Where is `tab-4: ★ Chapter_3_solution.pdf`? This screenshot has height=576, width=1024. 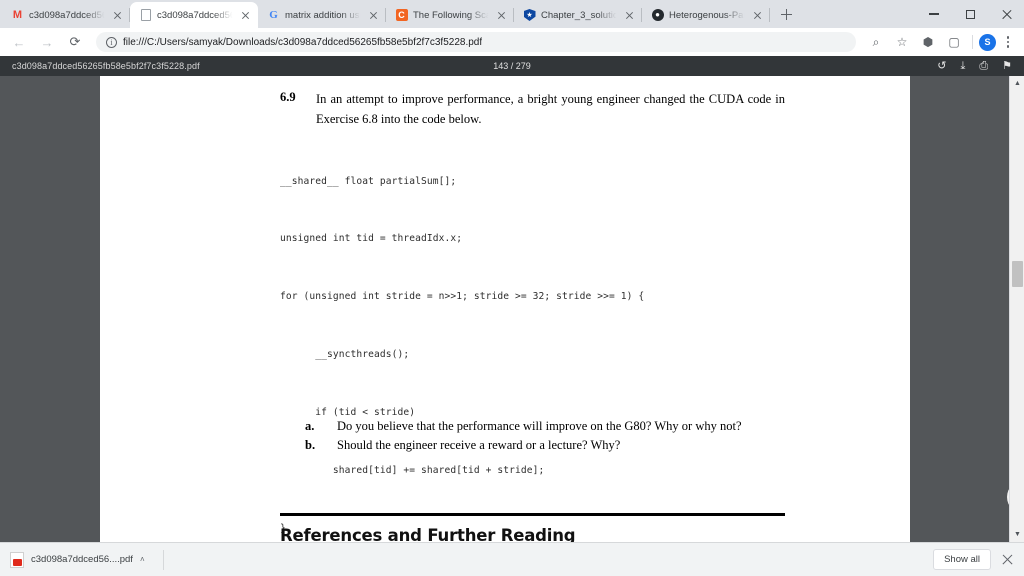
tab-4: ★ Chapter_3_solution.pdf is located at coordinates (578, 15).